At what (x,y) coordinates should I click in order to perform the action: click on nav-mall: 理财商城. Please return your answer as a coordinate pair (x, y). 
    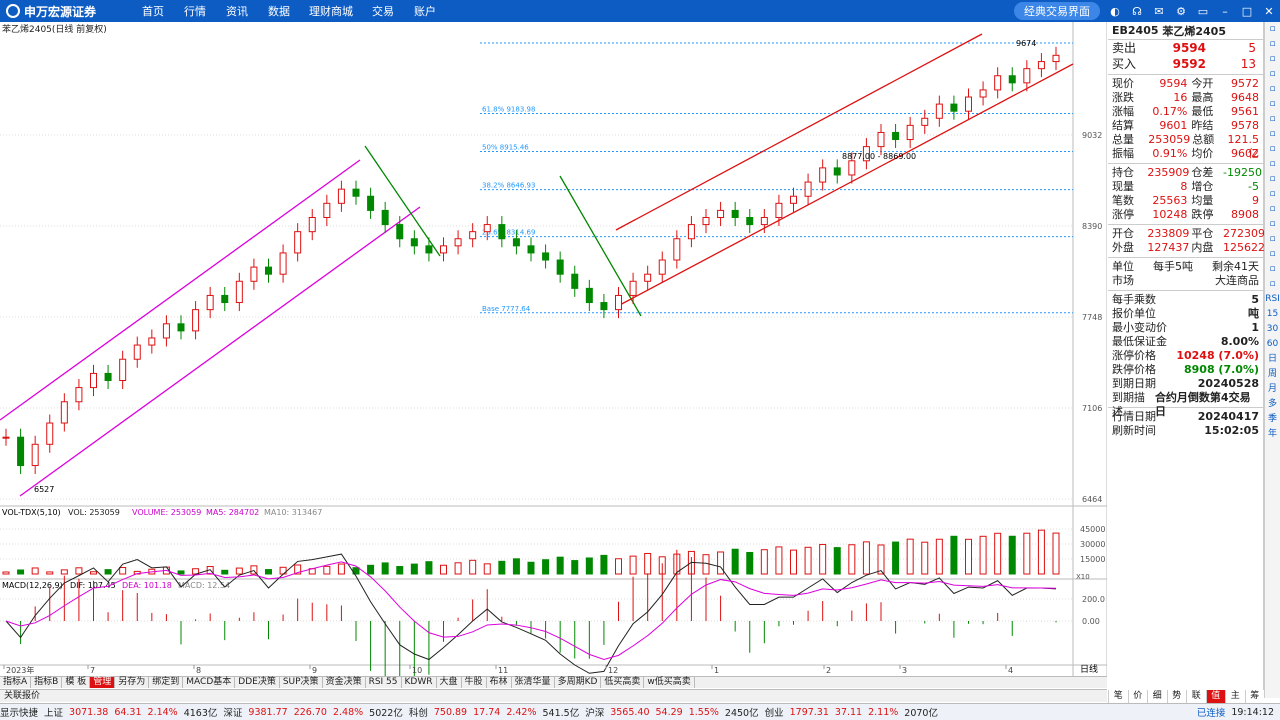
    Looking at the image, I should click on (331, 11).